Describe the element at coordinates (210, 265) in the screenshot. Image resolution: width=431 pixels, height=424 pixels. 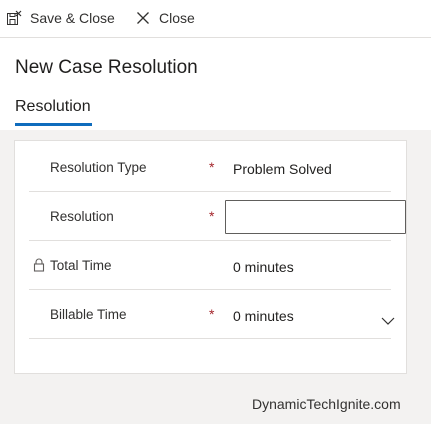
I see `field-row-total-time: Total Time 0 minutes` at that location.